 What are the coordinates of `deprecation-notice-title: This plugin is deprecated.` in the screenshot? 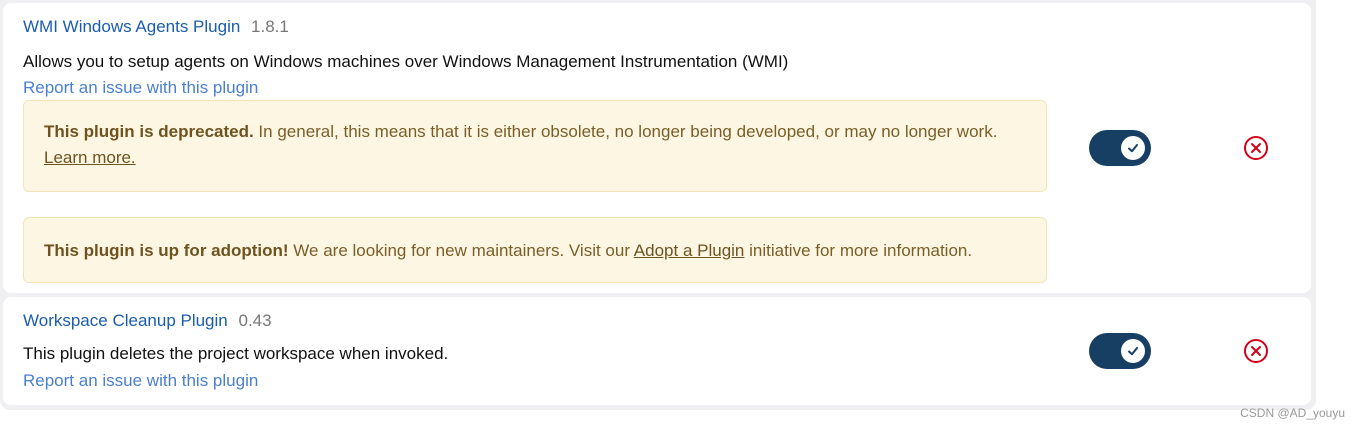 It's located at (149, 131).